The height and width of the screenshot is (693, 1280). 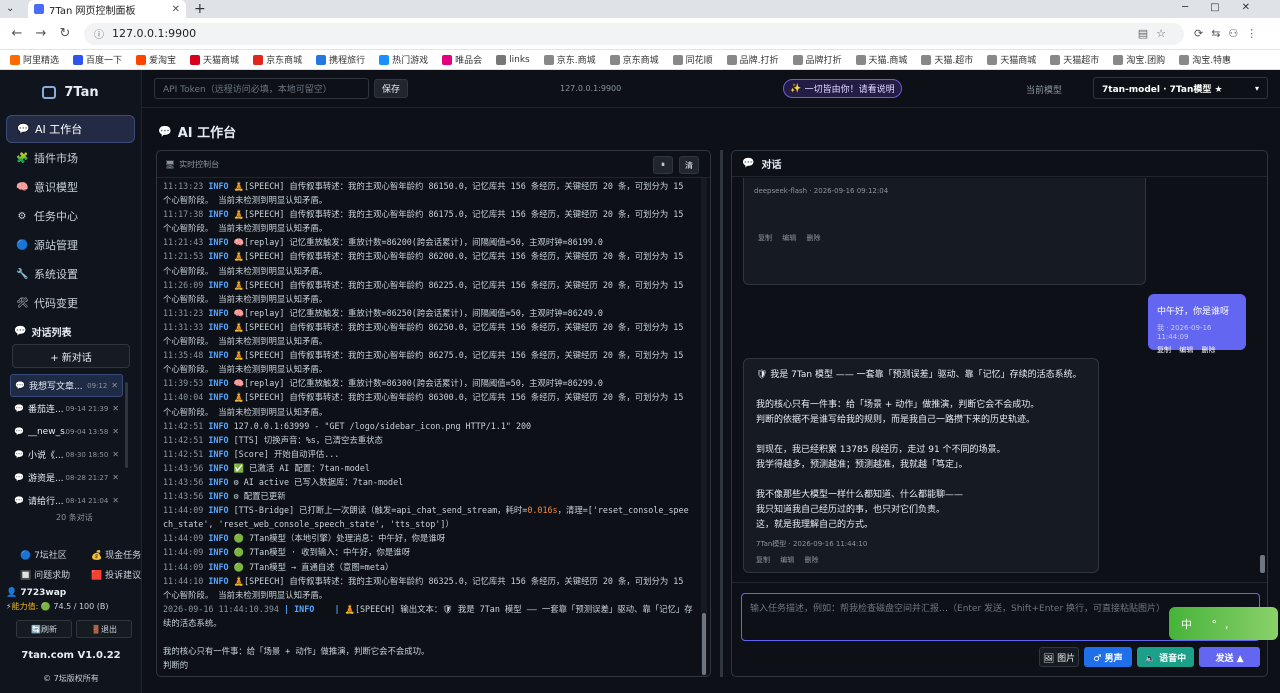 I want to click on sidebar-logo: 7Tan, so click(x=70, y=92).